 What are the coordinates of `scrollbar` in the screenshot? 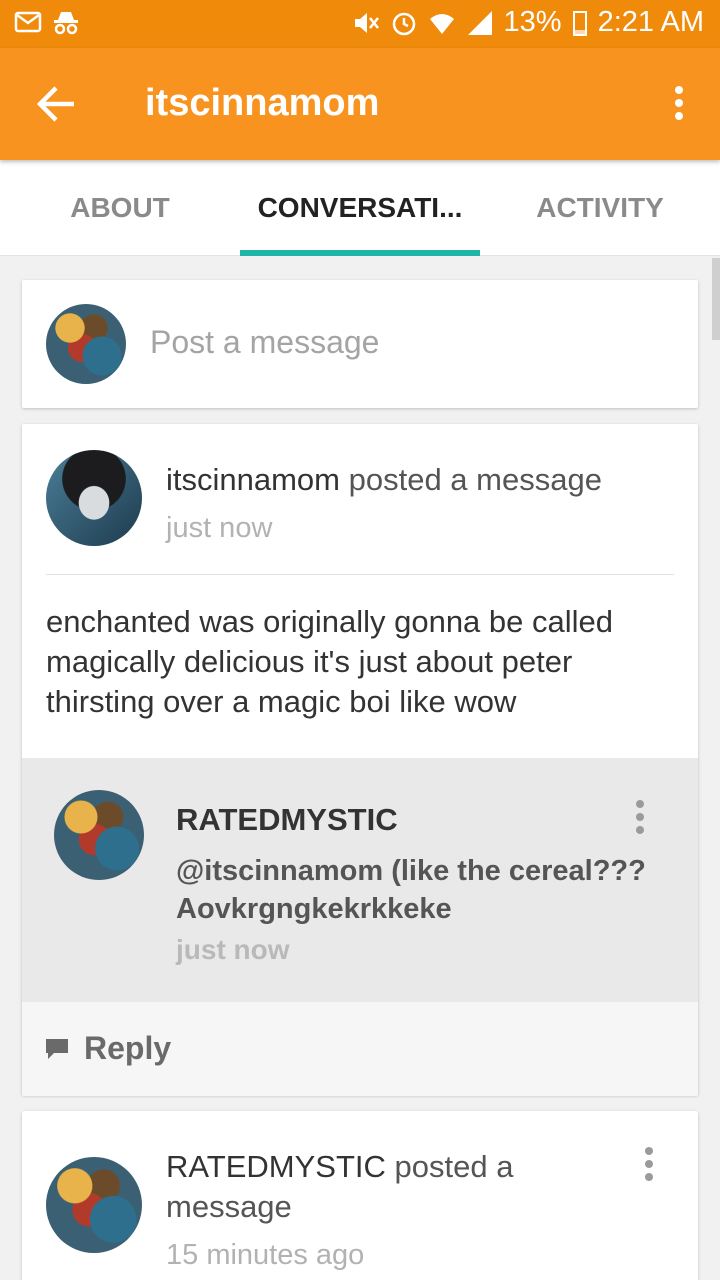 It's located at (716, 299).